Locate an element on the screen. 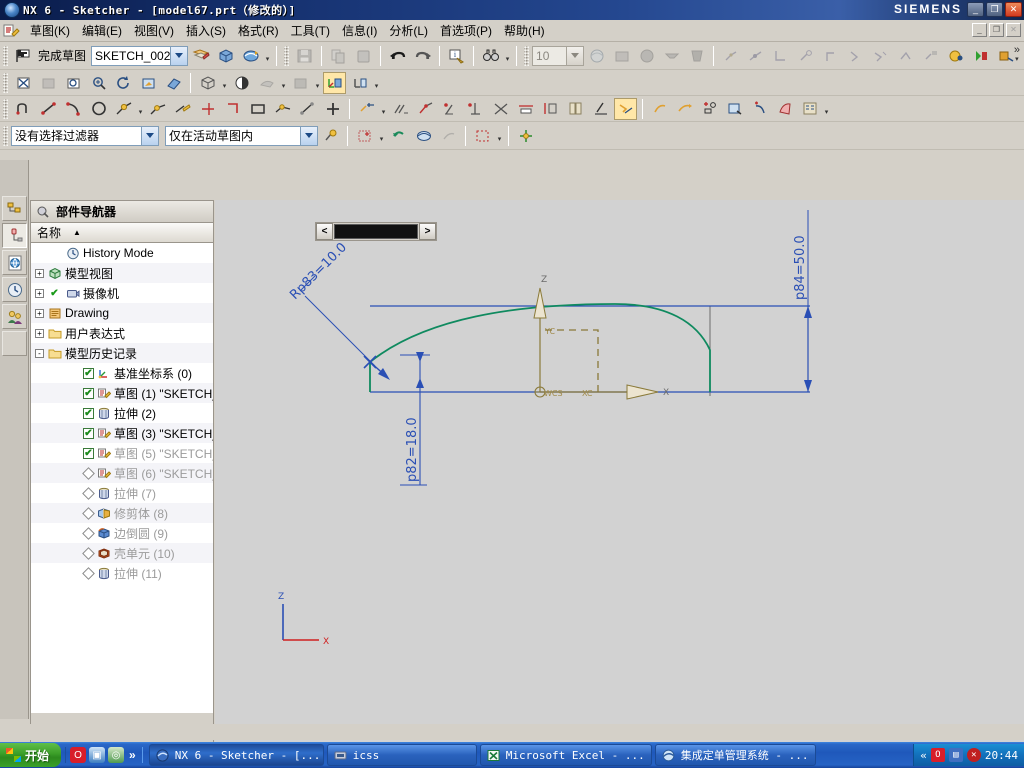 The height and width of the screenshot is (768, 1024). navigator-column-header: 名称 ▲ is located at coordinates (122, 233).